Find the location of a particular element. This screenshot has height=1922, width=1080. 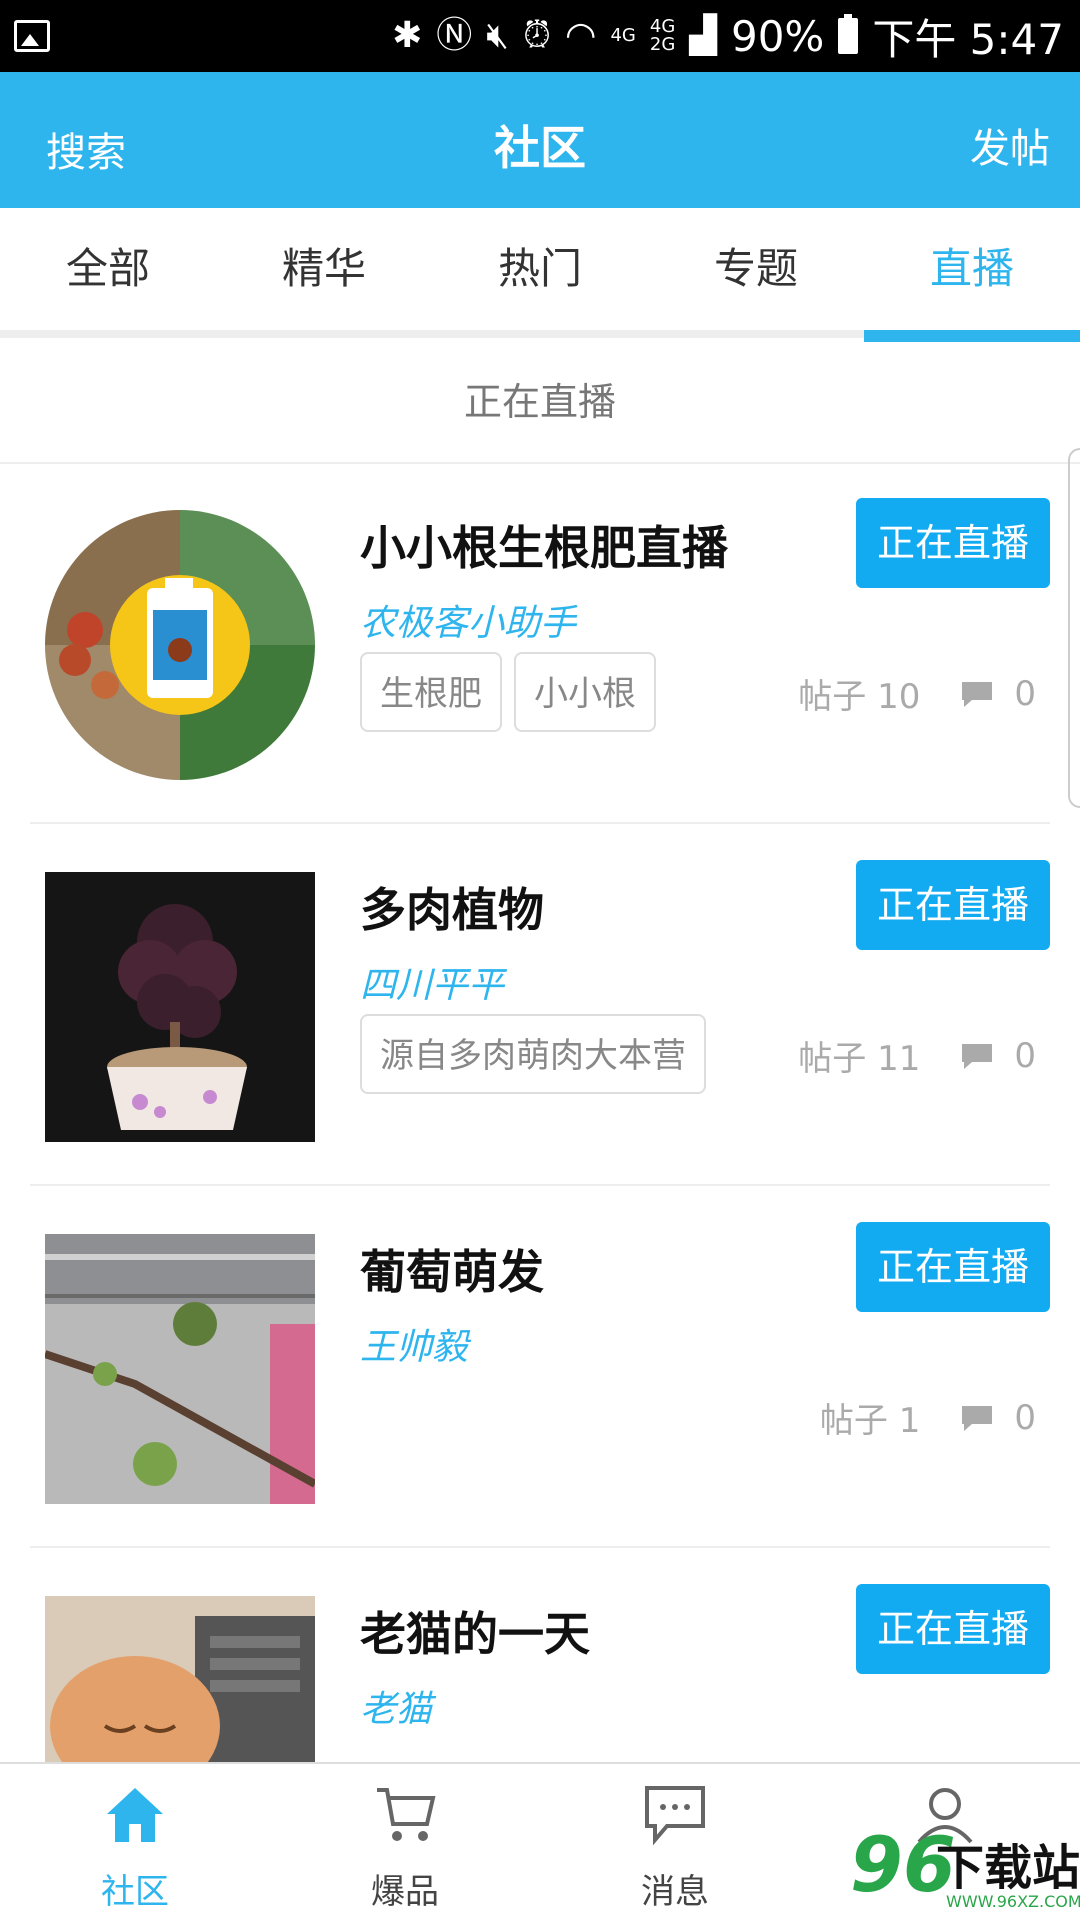

nfc-icon: Ⓝ is located at coordinates (454, 35).